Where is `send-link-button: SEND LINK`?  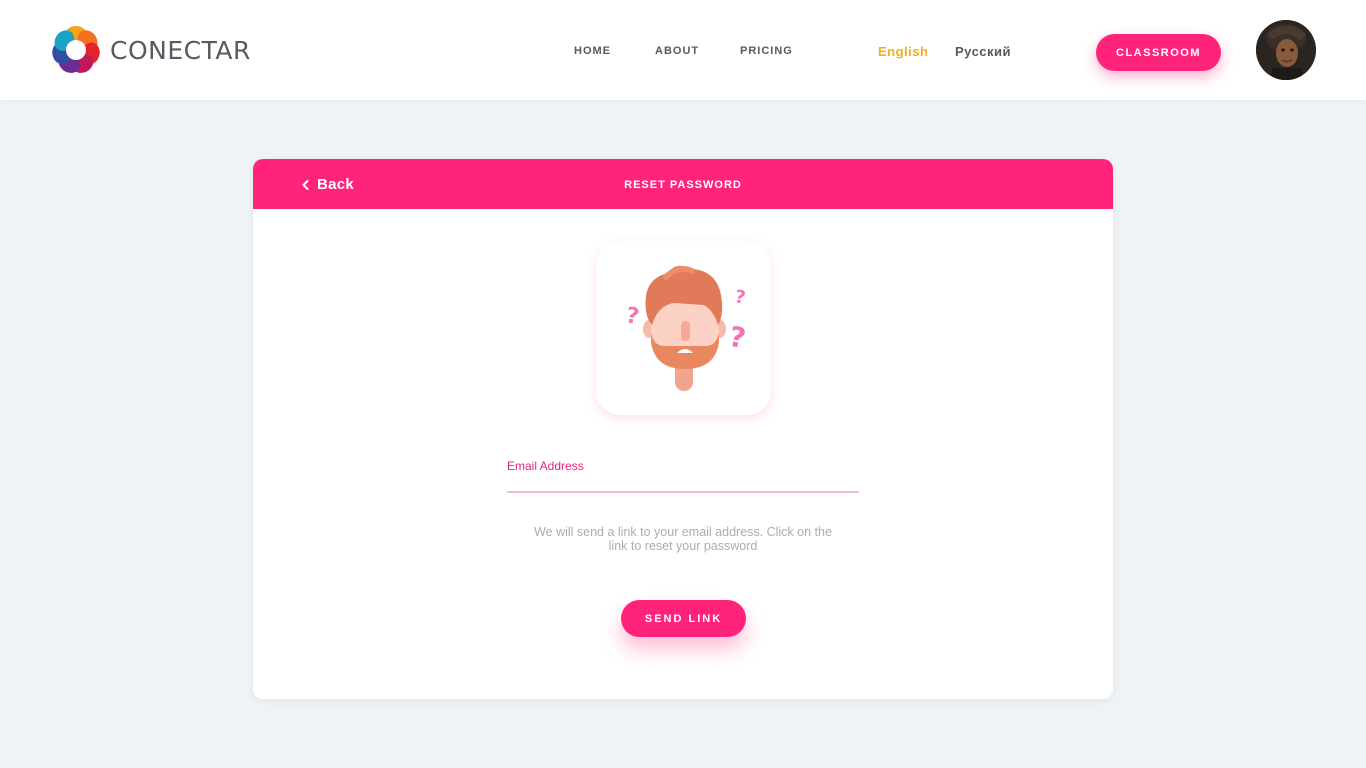
send-link-button: SEND LINK is located at coordinates (683, 618).